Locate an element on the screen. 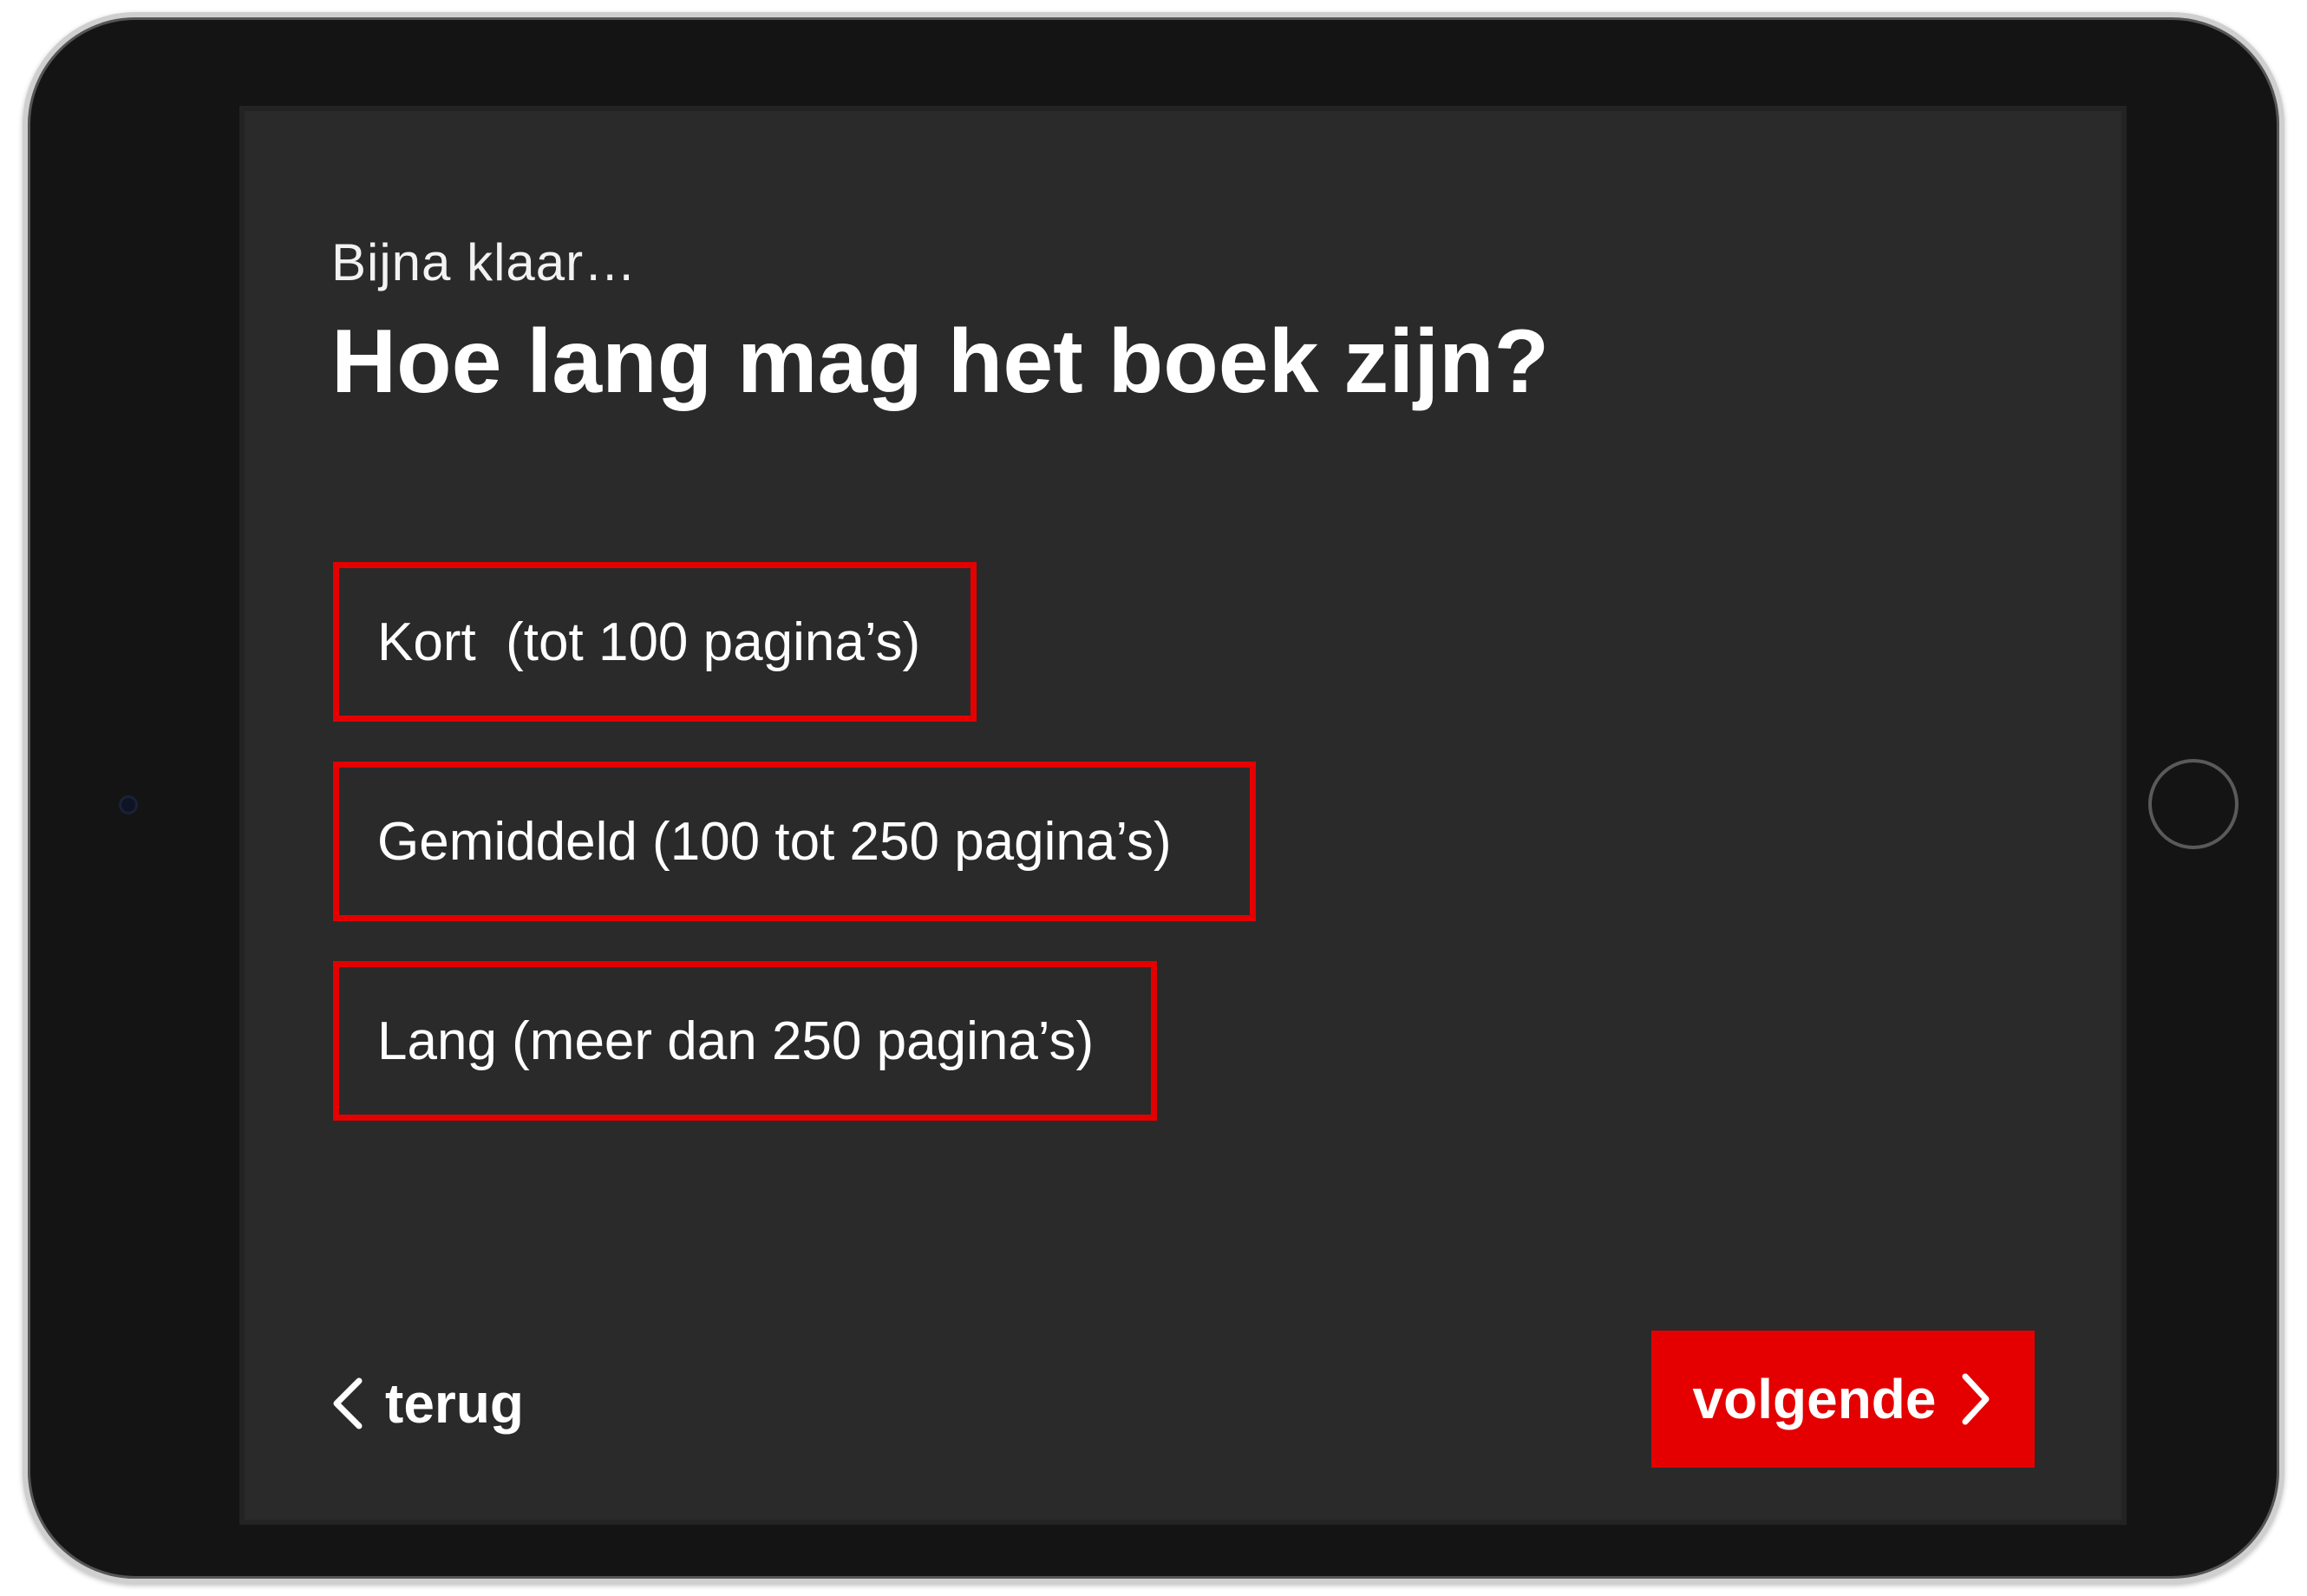 The width and height of the screenshot is (2307, 1596). option-medium: Gemiddeld (100 tot 250 pagina’s) is located at coordinates (794, 841).